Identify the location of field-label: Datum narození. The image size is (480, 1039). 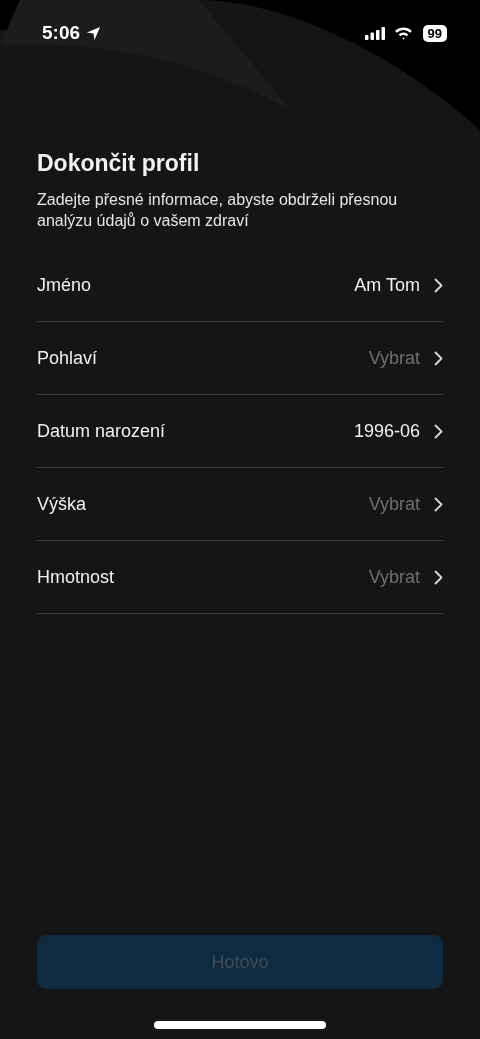
(101, 431).